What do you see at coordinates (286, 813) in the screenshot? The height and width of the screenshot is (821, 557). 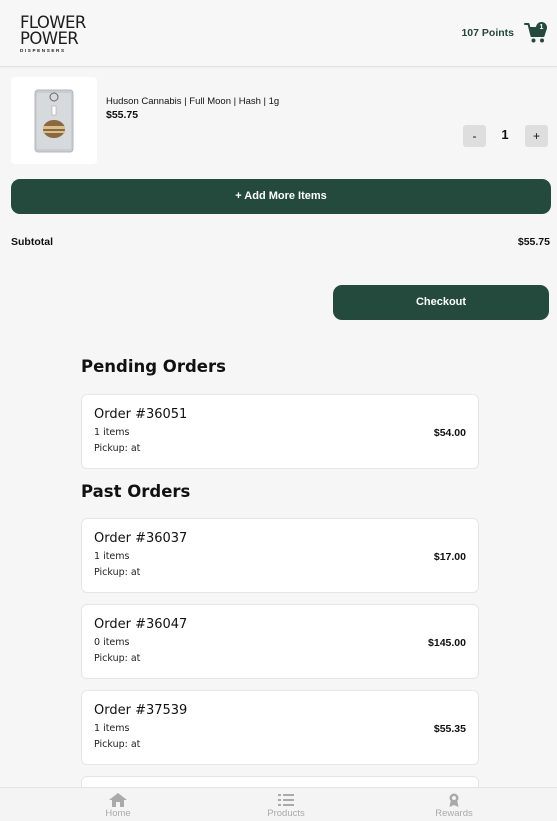 I see `nav-label-products: Products` at bounding box center [286, 813].